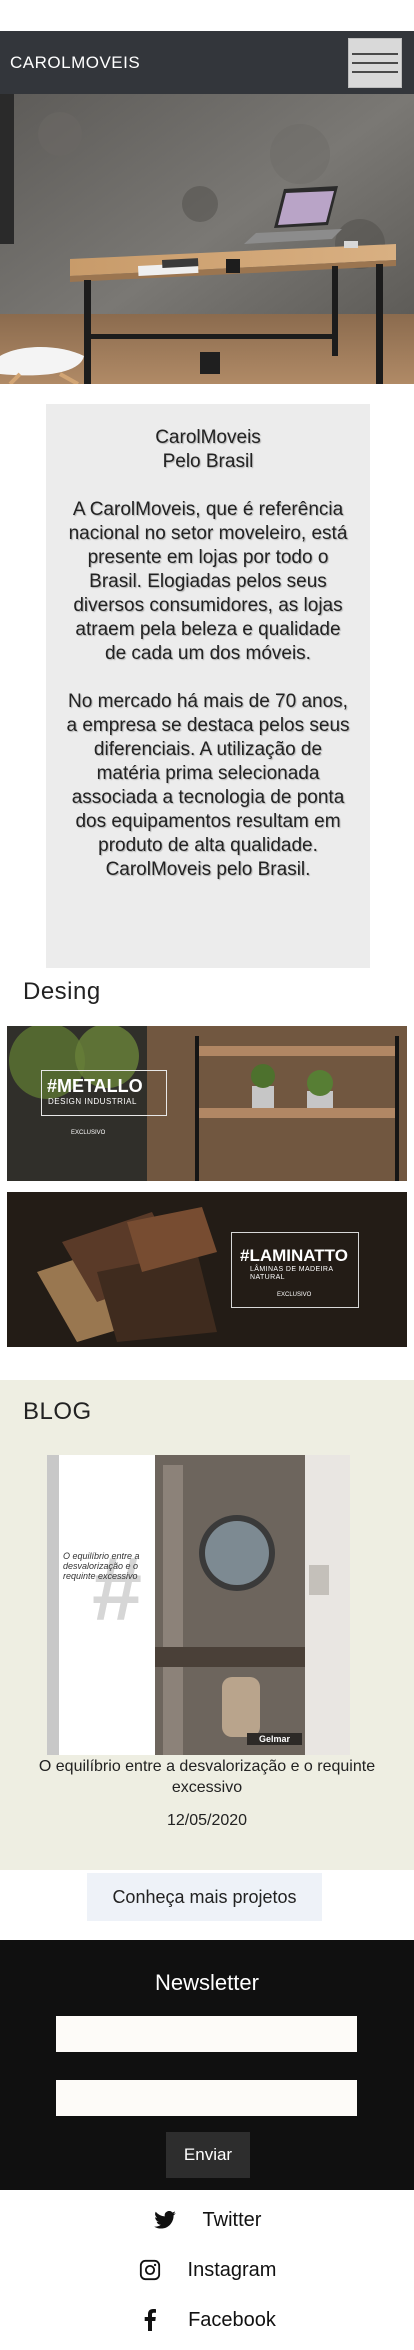  What do you see at coordinates (150, 2320) in the screenshot?
I see `facebook-icon` at bounding box center [150, 2320].